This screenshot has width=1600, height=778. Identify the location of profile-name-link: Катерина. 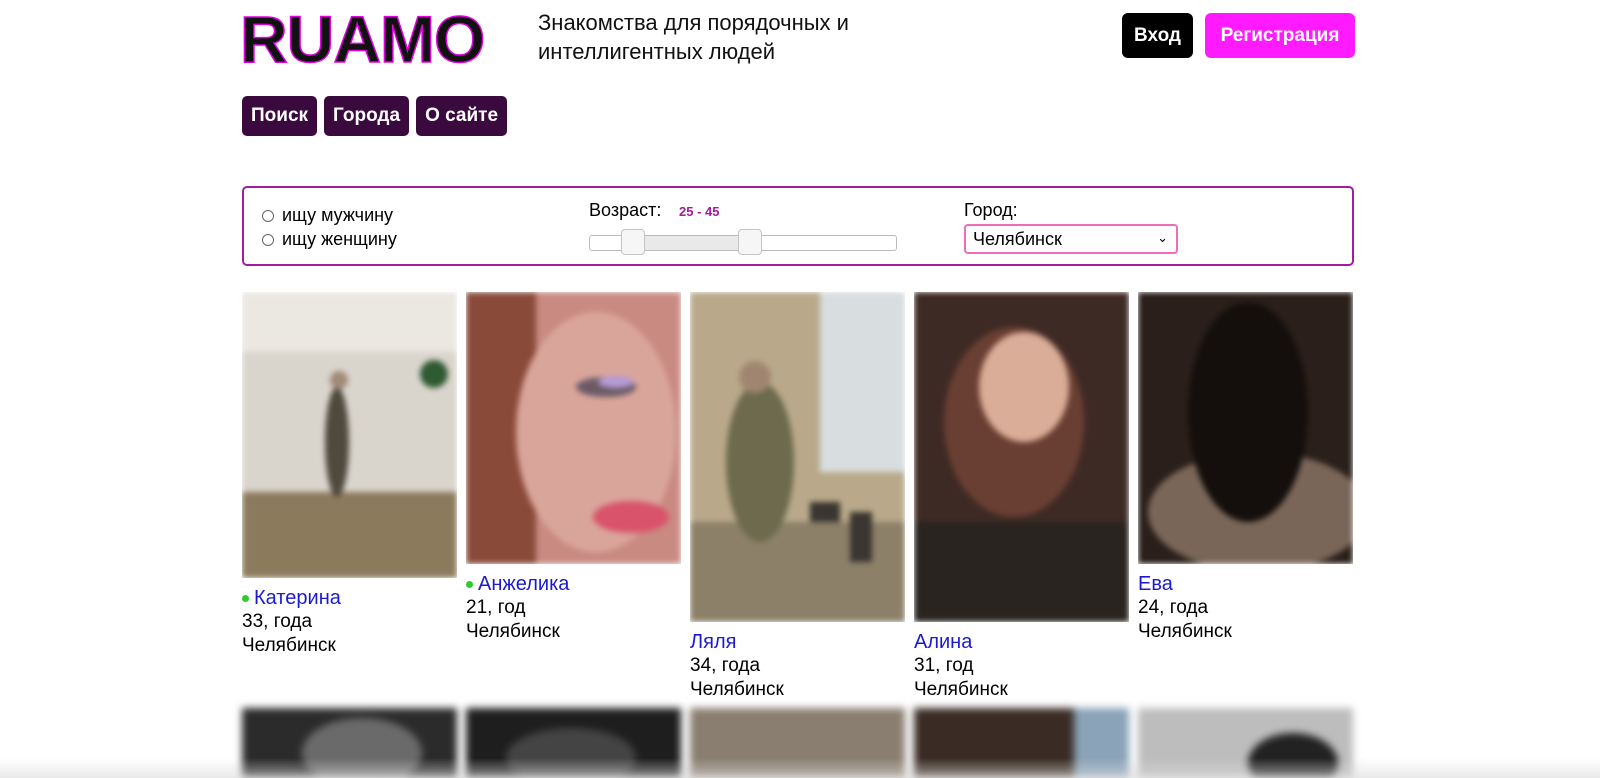
(291, 598).